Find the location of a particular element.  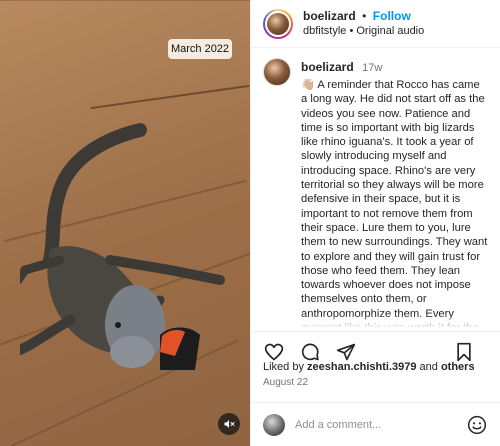

profile-avatar is located at coordinates (278, 23).